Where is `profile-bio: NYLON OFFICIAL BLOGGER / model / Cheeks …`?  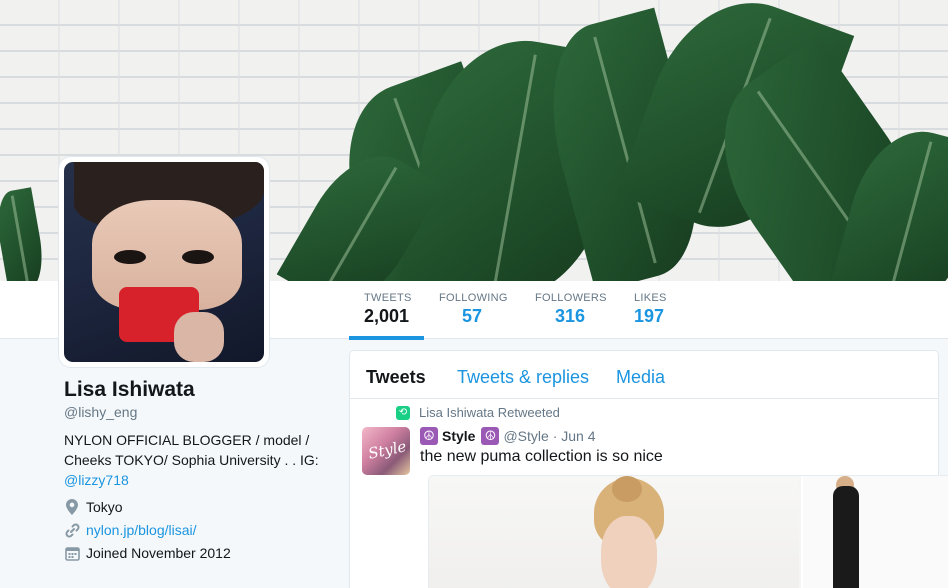 profile-bio: NYLON OFFICIAL BLOGGER / model / Cheeks … is located at coordinates (201, 460).